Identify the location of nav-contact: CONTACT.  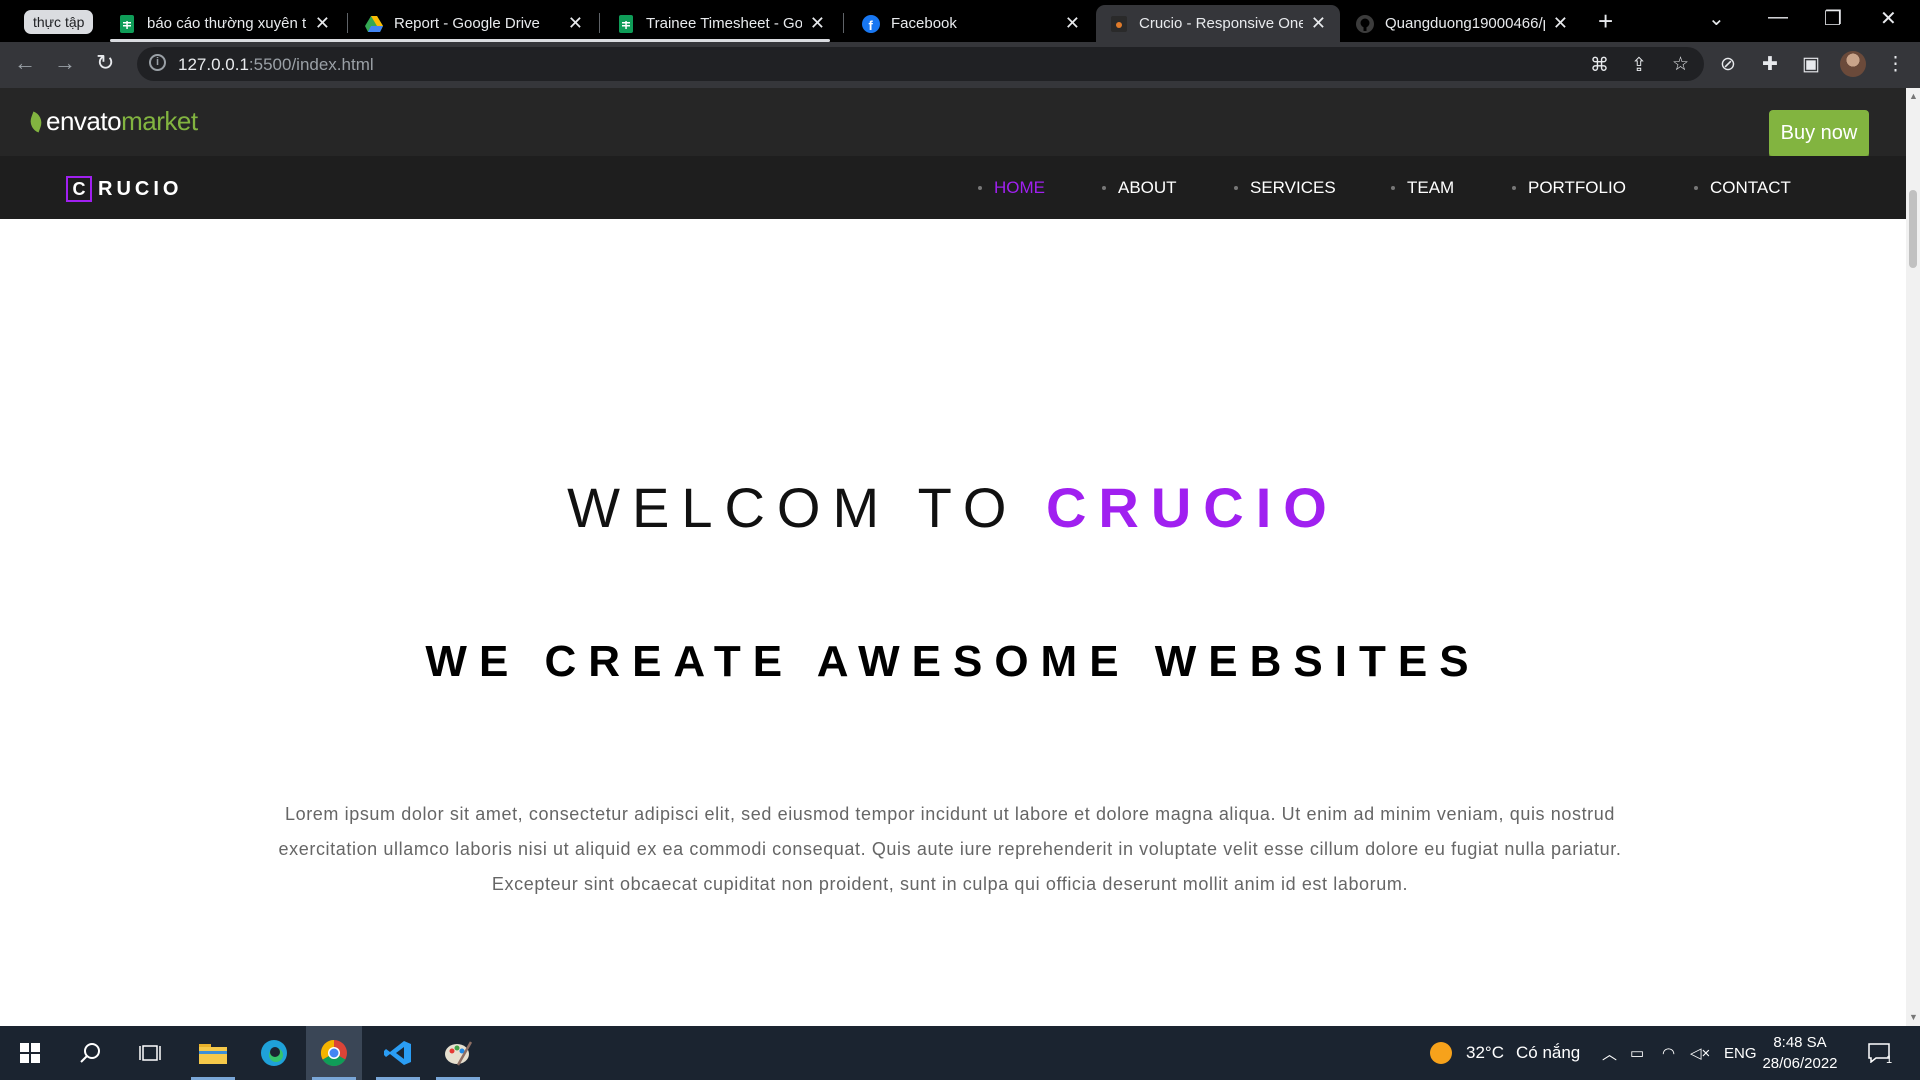
(1742, 188).